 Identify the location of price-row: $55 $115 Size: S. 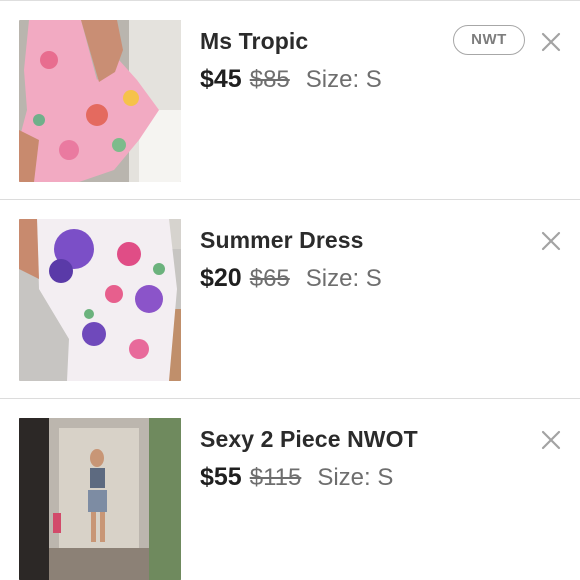
(296, 477).